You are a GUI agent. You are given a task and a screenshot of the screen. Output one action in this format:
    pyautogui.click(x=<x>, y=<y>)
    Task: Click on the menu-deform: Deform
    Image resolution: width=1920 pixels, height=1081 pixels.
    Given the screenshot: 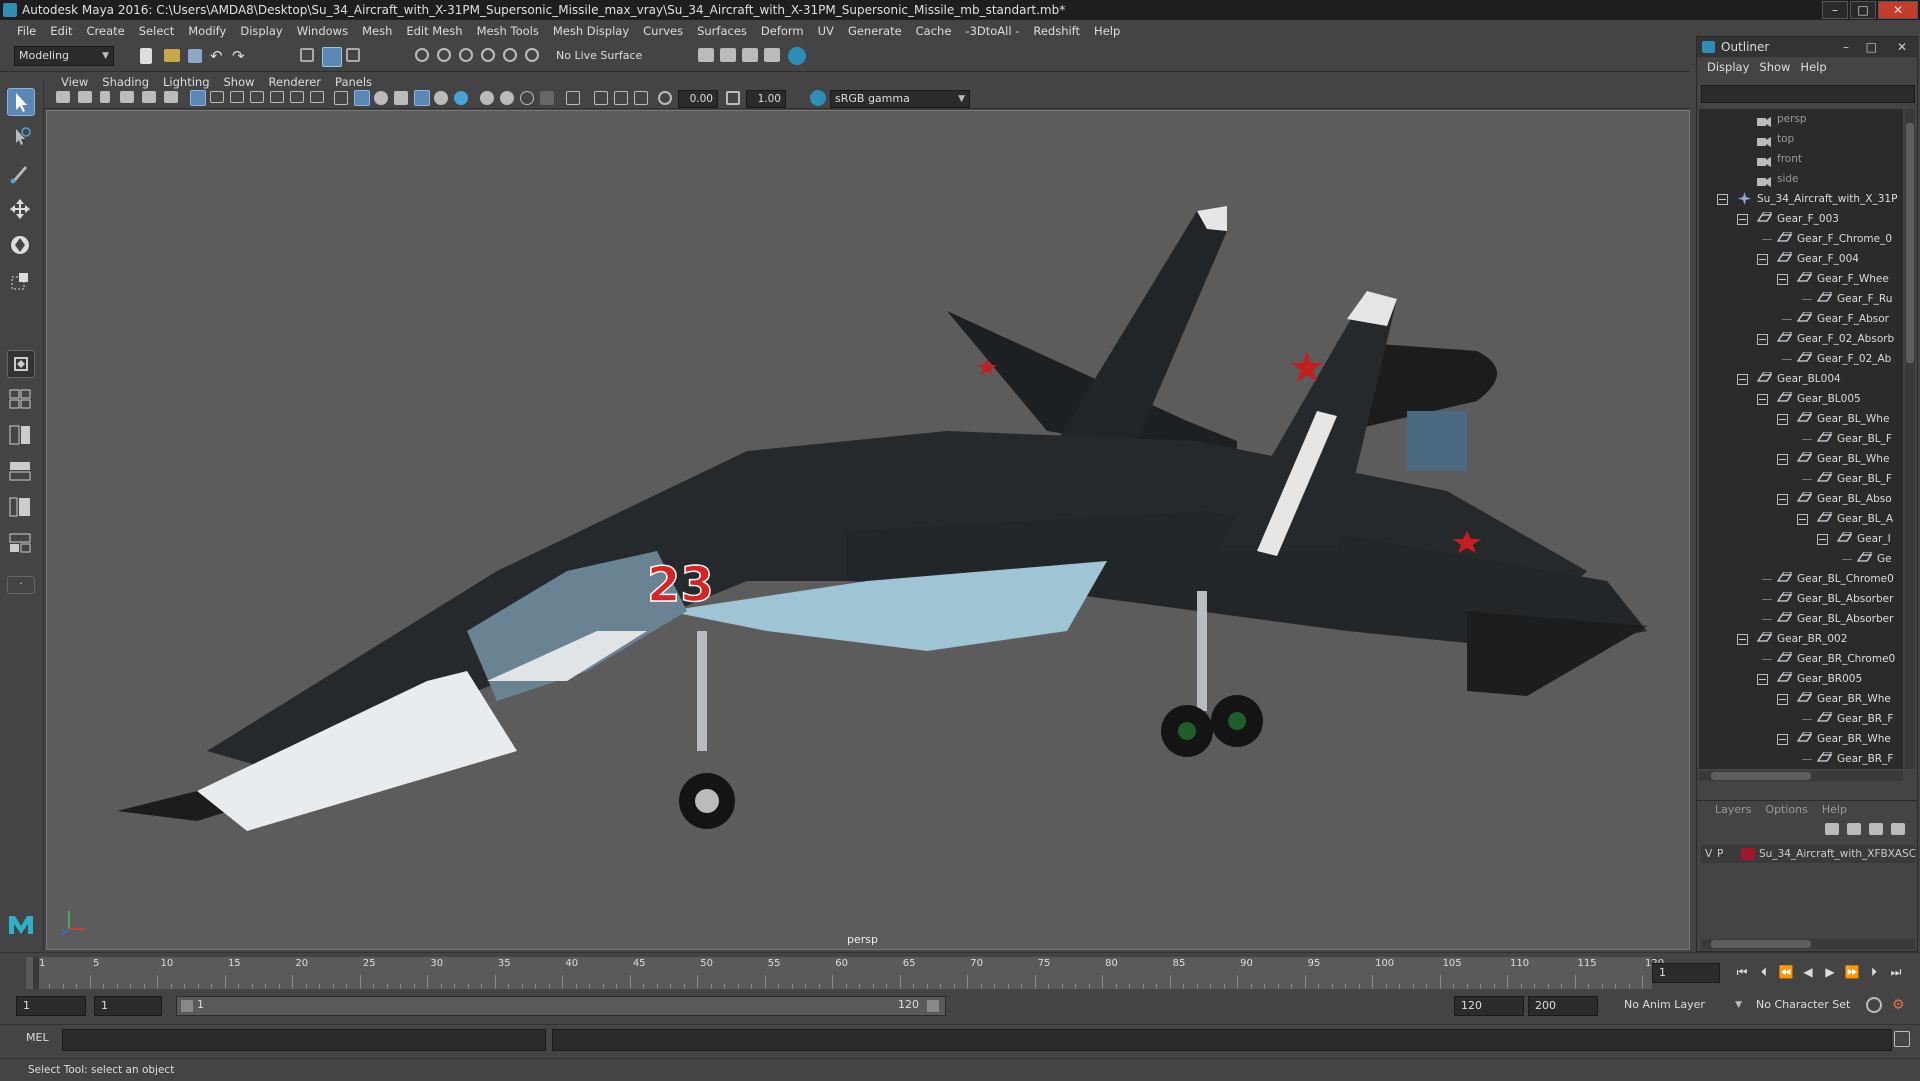 What is the action you would take?
    pyautogui.click(x=782, y=31)
    